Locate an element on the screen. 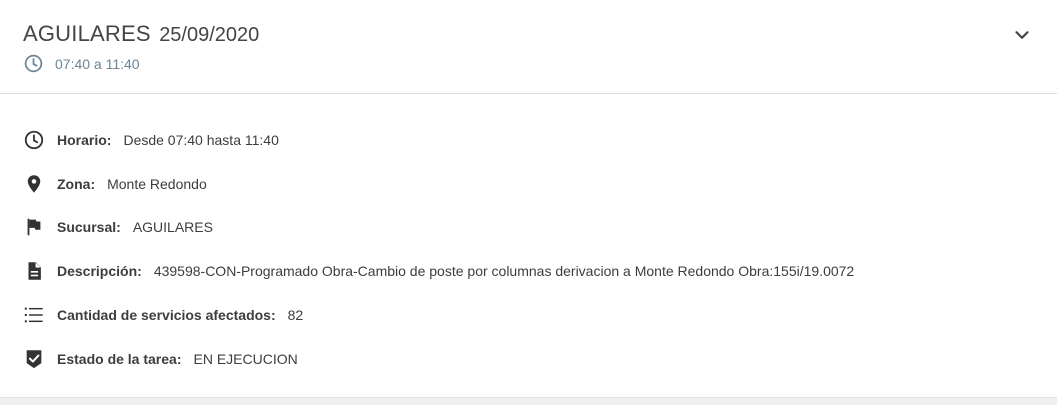 The width and height of the screenshot is (1057, 405). verified-shield-icon is located at coordinates (34, 359).